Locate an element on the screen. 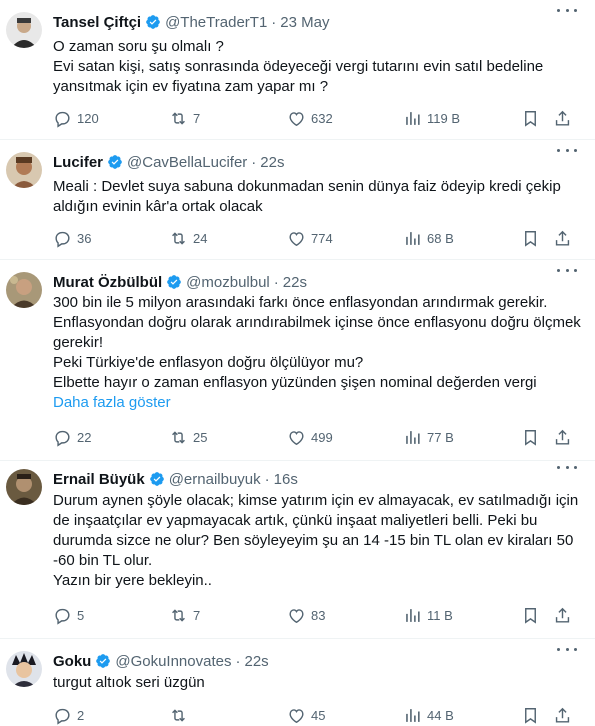  author-handle: @ernailbuyuk is located at coordinates (215, 479).